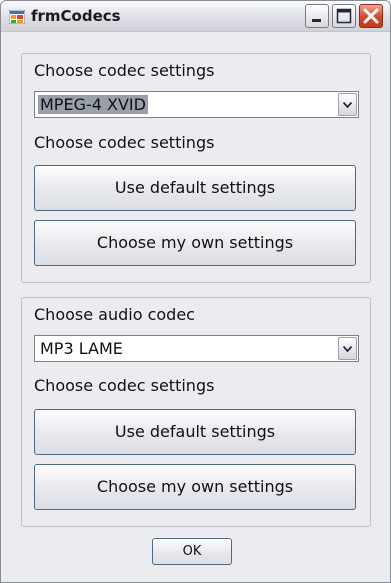 This screenshot has width=391, height=583. Describe the element at coordinates (195, 487) in the screenshot. I see `audio-choose-own-settings-button: Choose my own settings` at that location.